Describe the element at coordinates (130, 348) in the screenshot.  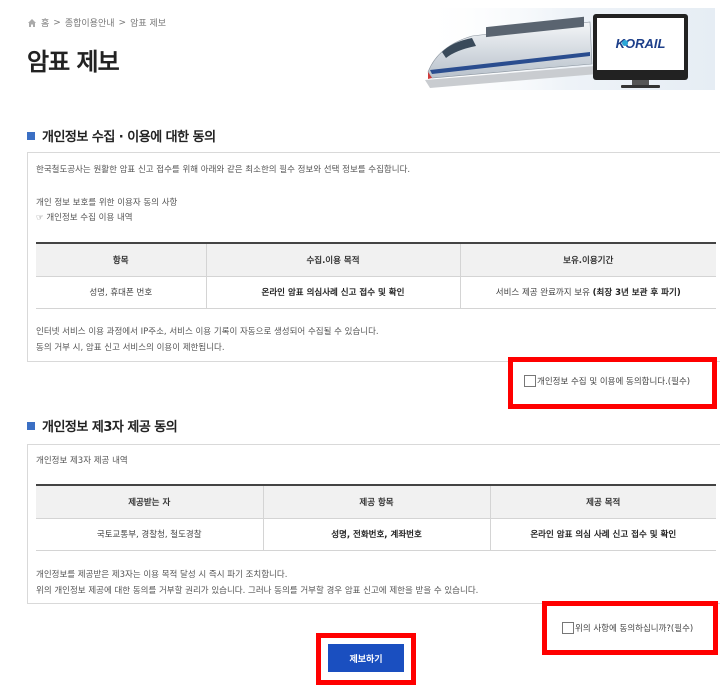
I see `privacy-note-2: 동의 거부 시, 암표 신고 서비스의 이용이 제한됩니다.` at that location.